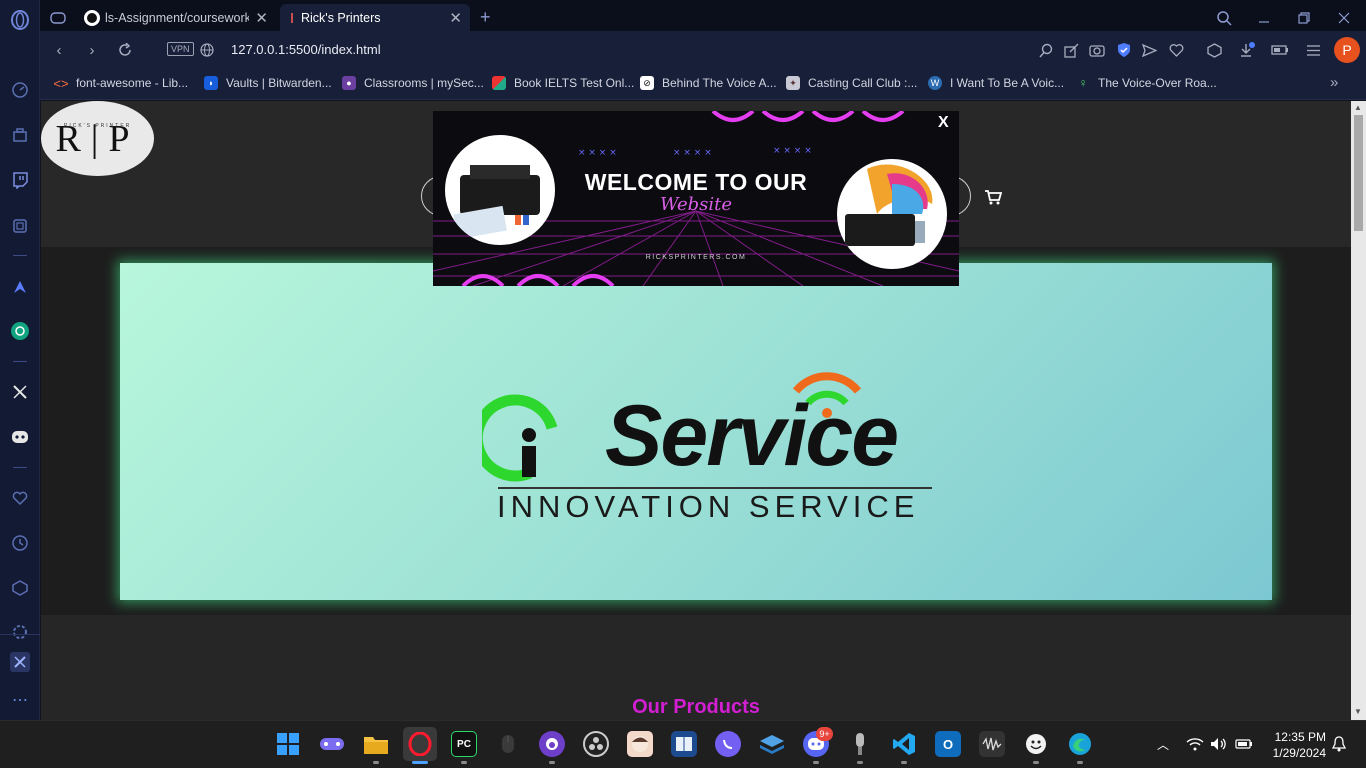 This screenshot has height=768, width=1366. Describe the element at coordinates (20, 135) in the screenshot. I see `workspaces-icon` at that location.